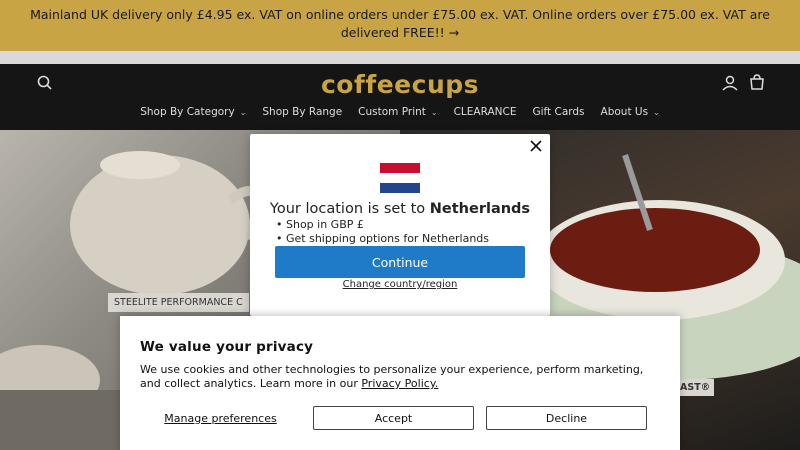 This screenshot has width=800, height=450. Describe the element at coordinates (558, 112) in the screenshot. I see `nav-gift-cards: Gift Cards` at that location.